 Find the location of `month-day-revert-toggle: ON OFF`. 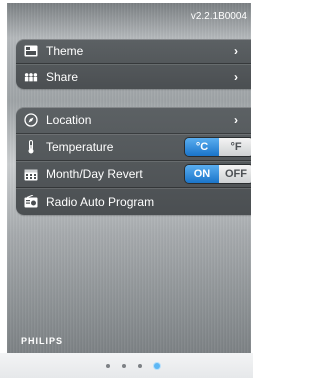

month-day-revert-toggle: ON OFF is located at coordinates (217, 174).